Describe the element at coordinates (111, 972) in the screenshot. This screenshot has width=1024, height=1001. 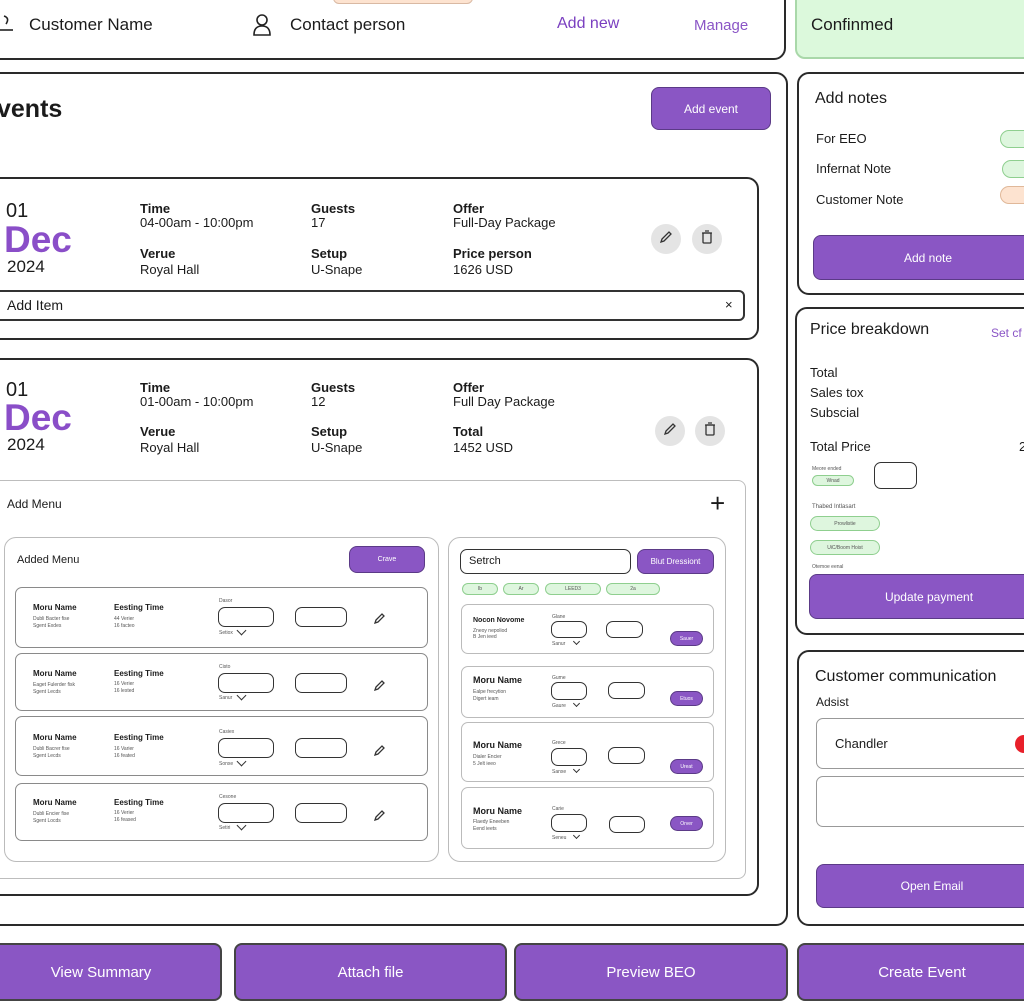
I see `view-summary-button: View Summary` at that location.